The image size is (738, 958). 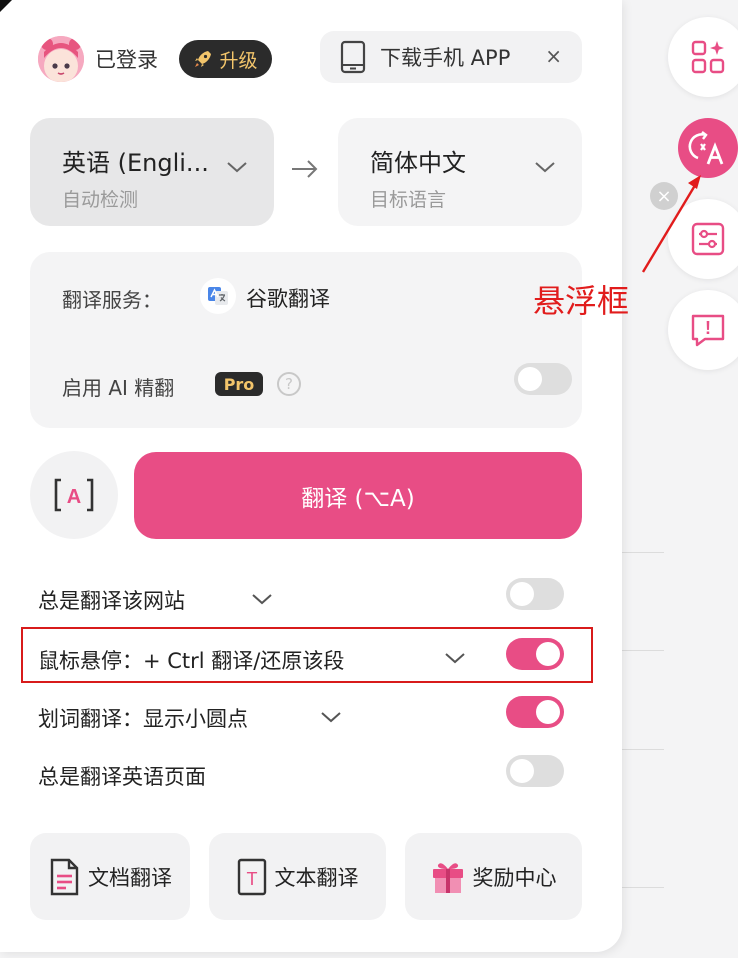 What do you see at coordinates (581, 301) in the screenshot?
I see `annotation-floating-box-label: 悬浮框` at bounding box center [581, 301].